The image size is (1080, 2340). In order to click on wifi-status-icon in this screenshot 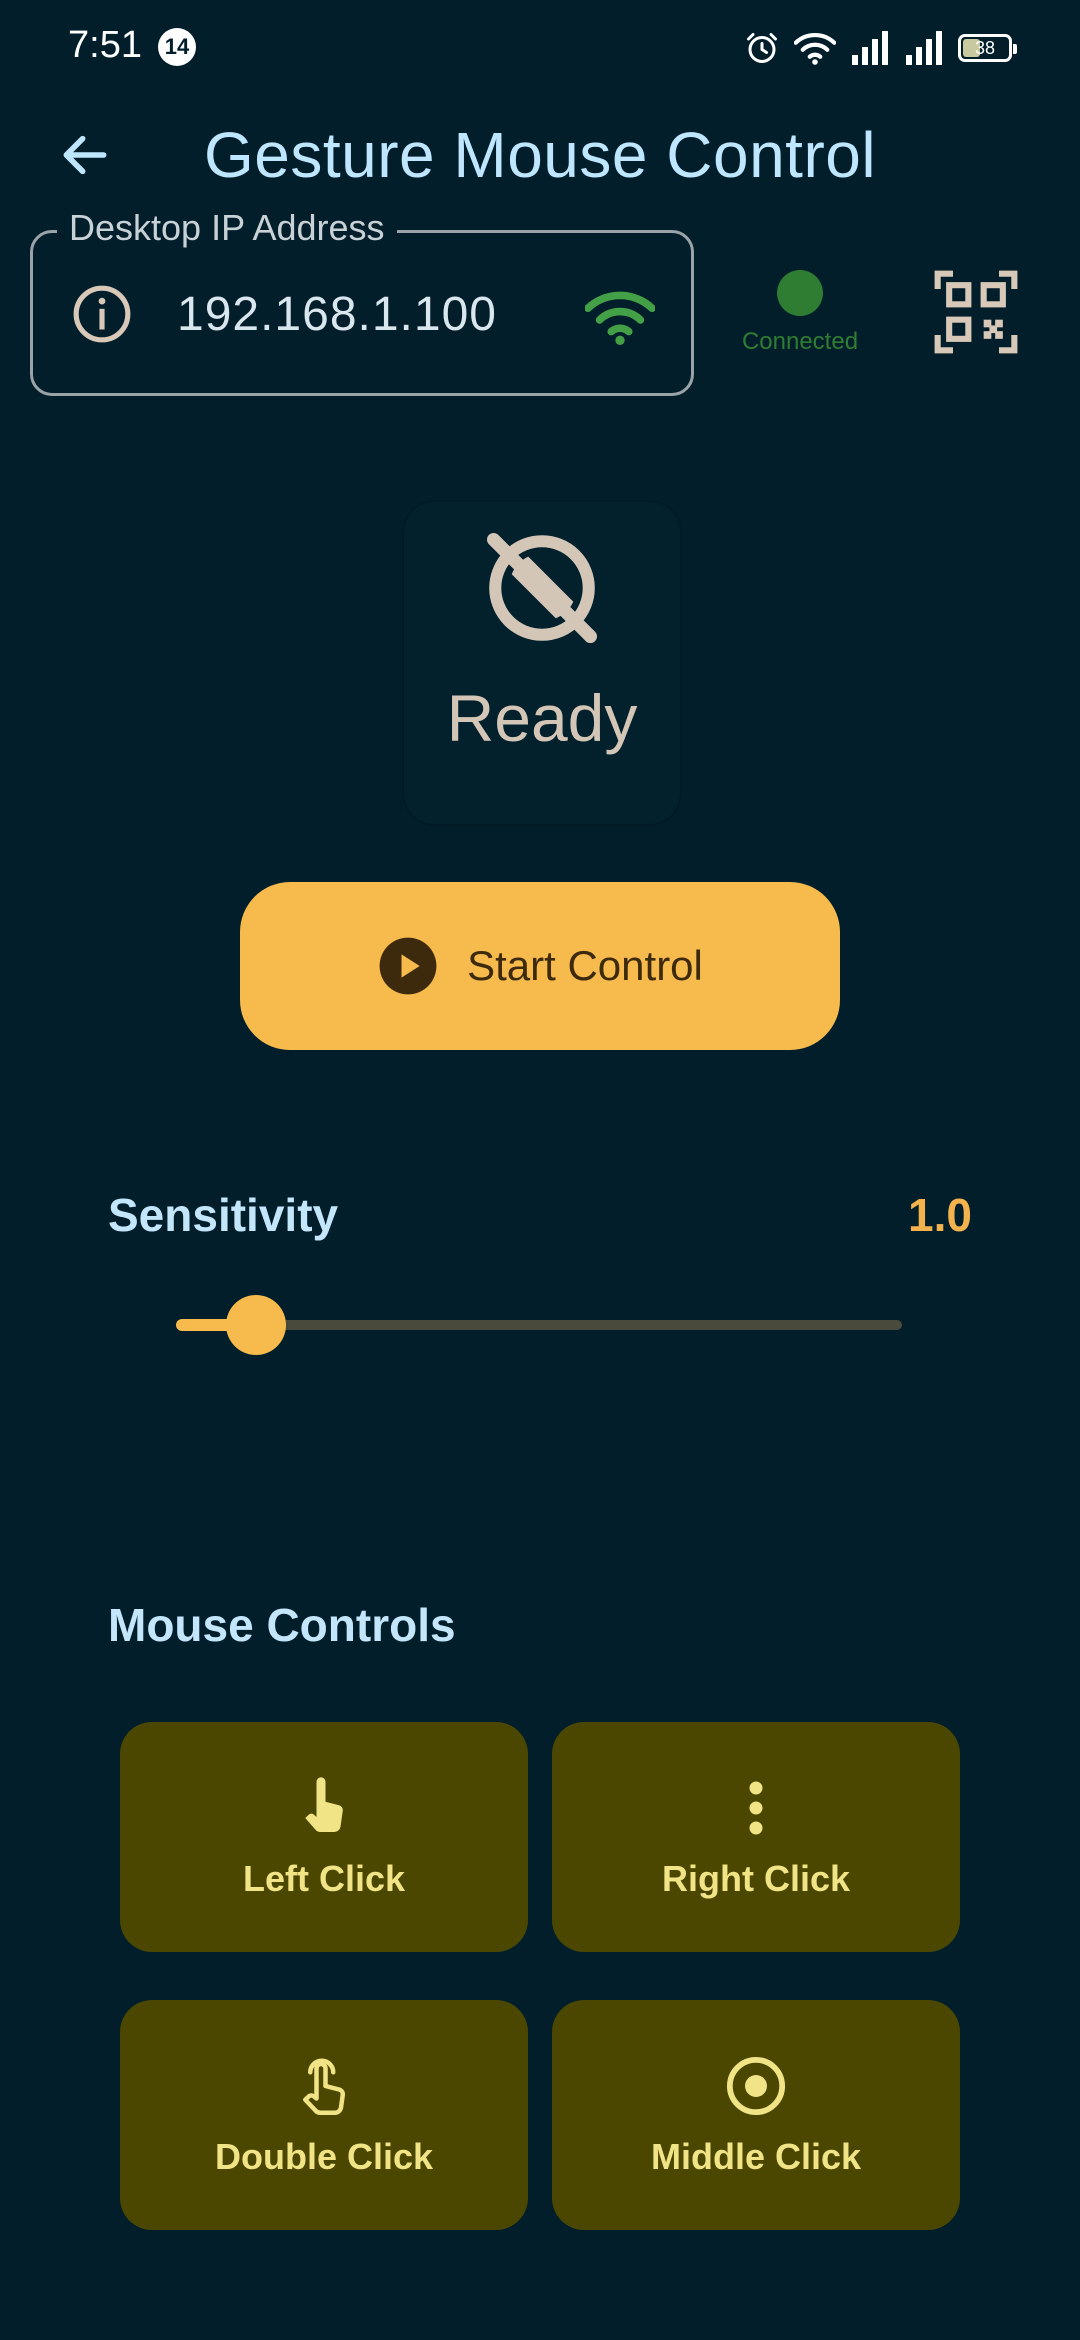, I will do `click(815, 48)`.